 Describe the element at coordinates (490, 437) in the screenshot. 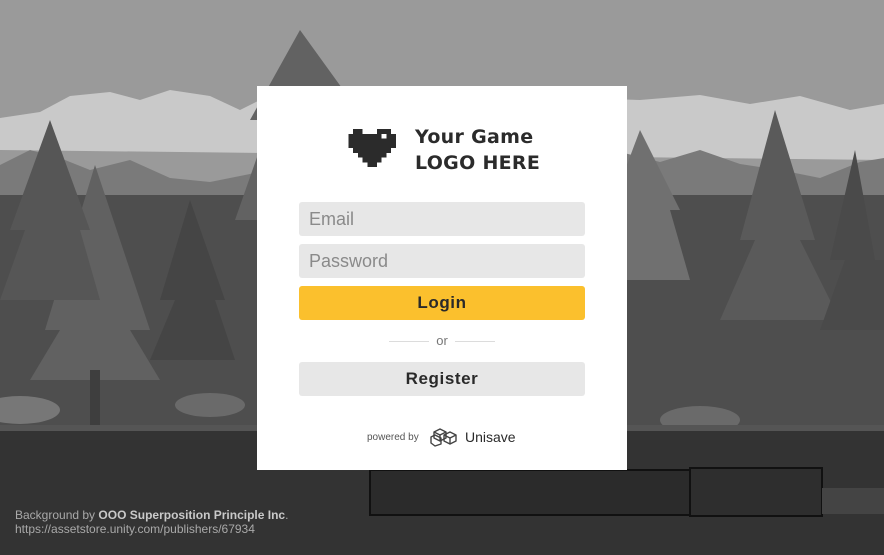

I see `unisave-brand: Unisave` at that location.